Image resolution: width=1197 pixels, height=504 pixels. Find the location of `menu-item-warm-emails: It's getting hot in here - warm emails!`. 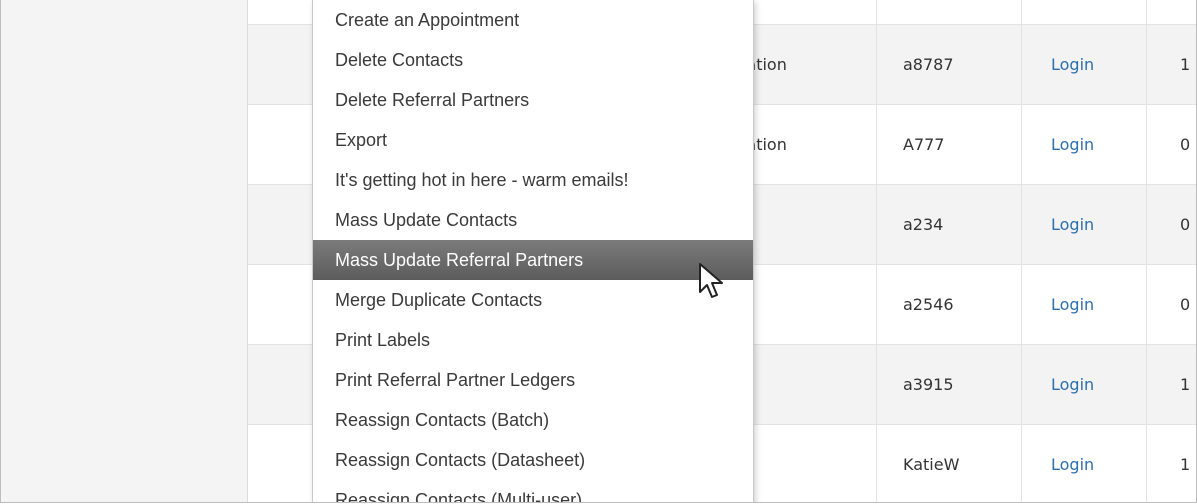

menu-item-warm-emails: It's getting hot in here - warm emails! is located at coordinates (533, 180).